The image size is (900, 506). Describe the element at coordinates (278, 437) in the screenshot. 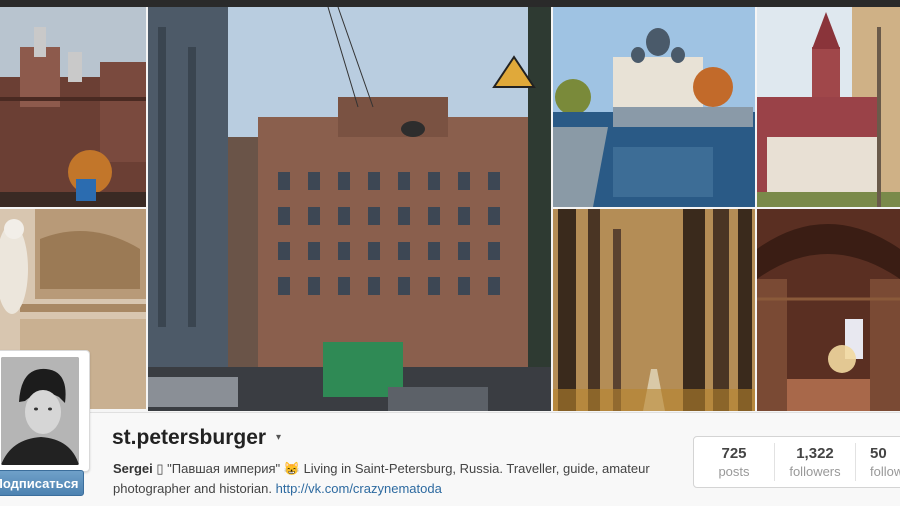

I see `chevron-down-icon: ▾` at that location.